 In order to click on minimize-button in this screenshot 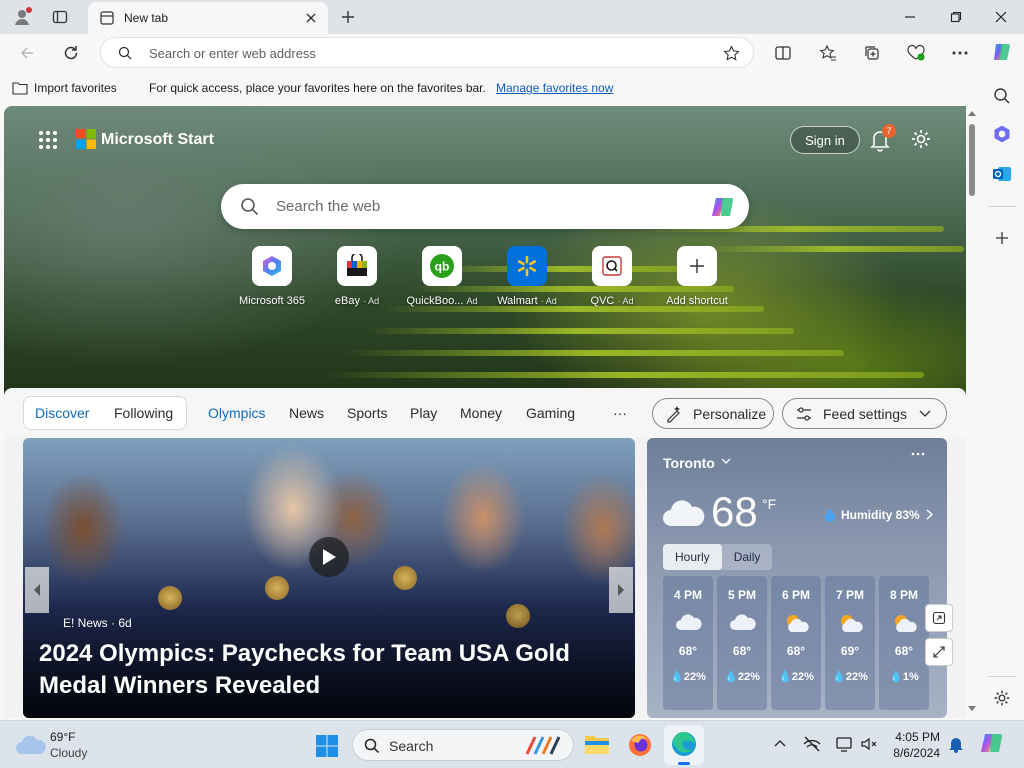, I will do `click(910, 17)`.